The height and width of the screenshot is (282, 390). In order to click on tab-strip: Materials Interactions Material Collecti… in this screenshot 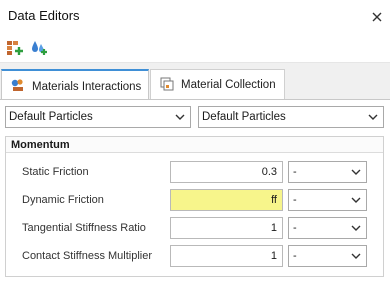, I will do `click(195, 82)`.